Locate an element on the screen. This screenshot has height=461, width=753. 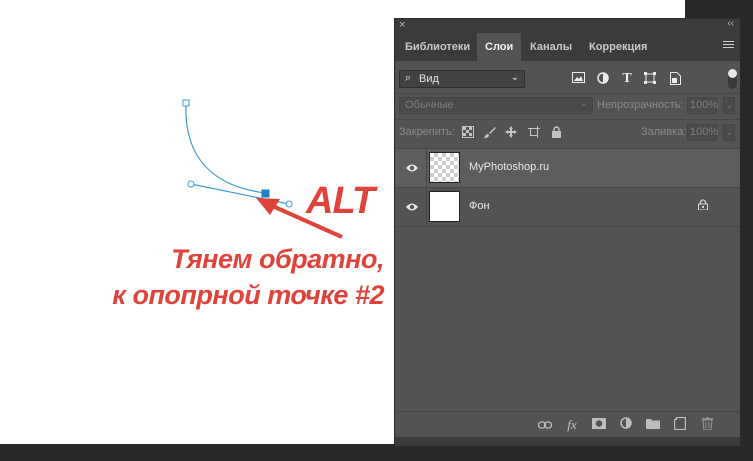
search-icon: ⌕ is located at coordinates (408, 78).